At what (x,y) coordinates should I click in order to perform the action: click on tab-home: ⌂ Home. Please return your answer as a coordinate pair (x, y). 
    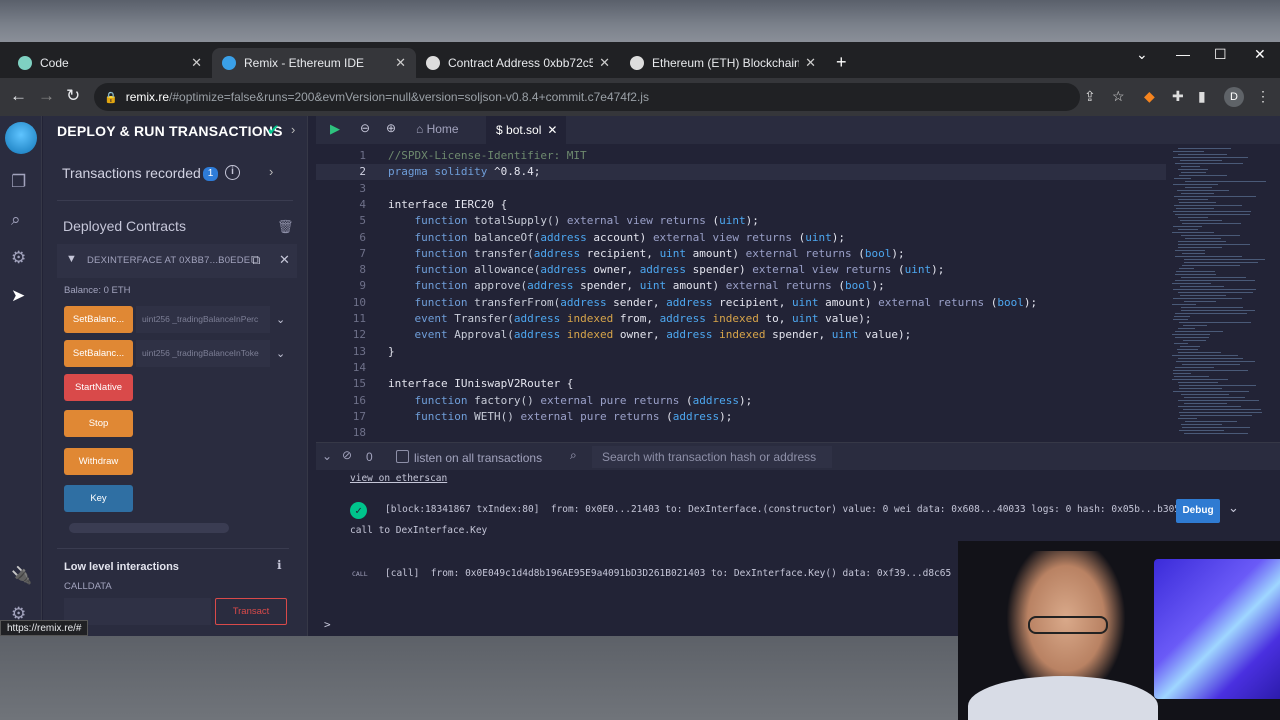
    Looking at the image, I should click on (437, 129).